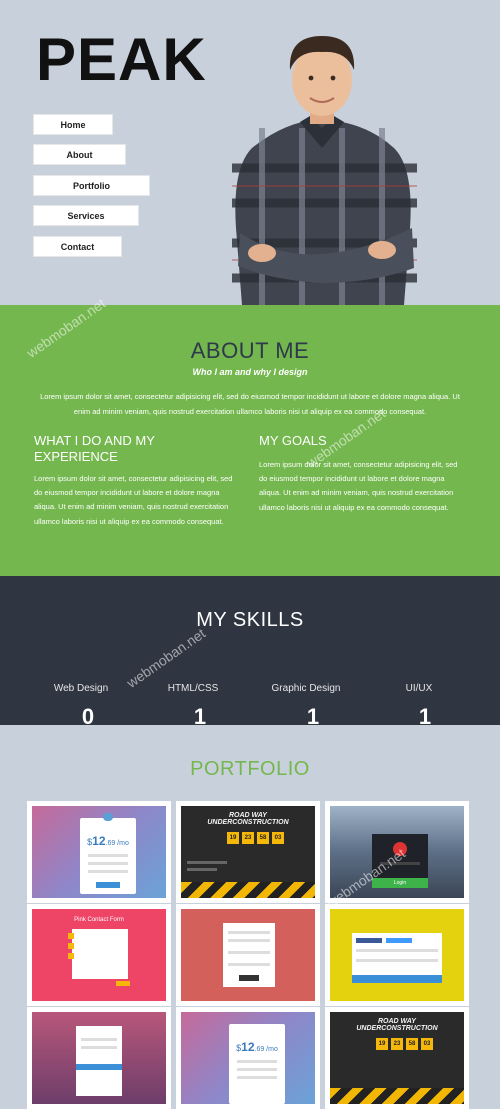  What do you see at coordinates (200, 716) in the screenshot?
I see `skill-value-html-css: 1` at bounding box center [200, 716].